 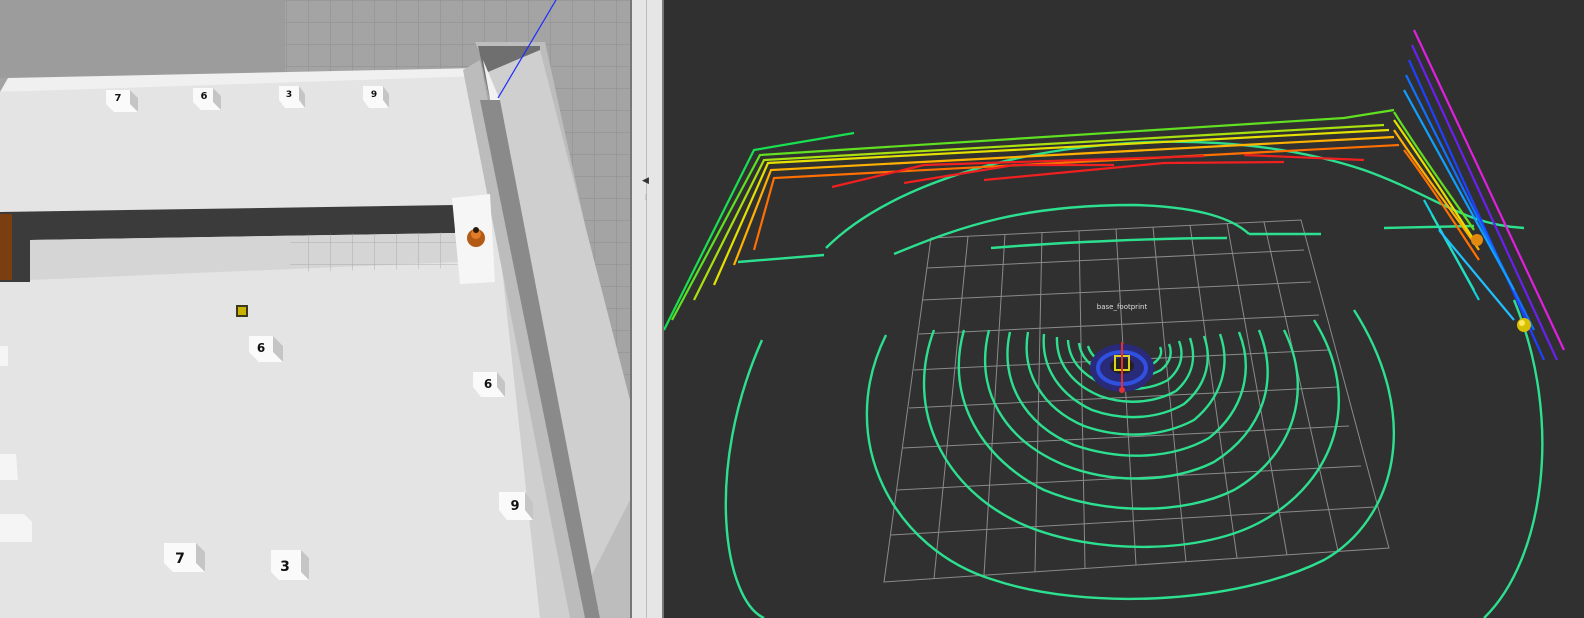 I want to click on rviz-robot-model, so click(x=1122, y=367).